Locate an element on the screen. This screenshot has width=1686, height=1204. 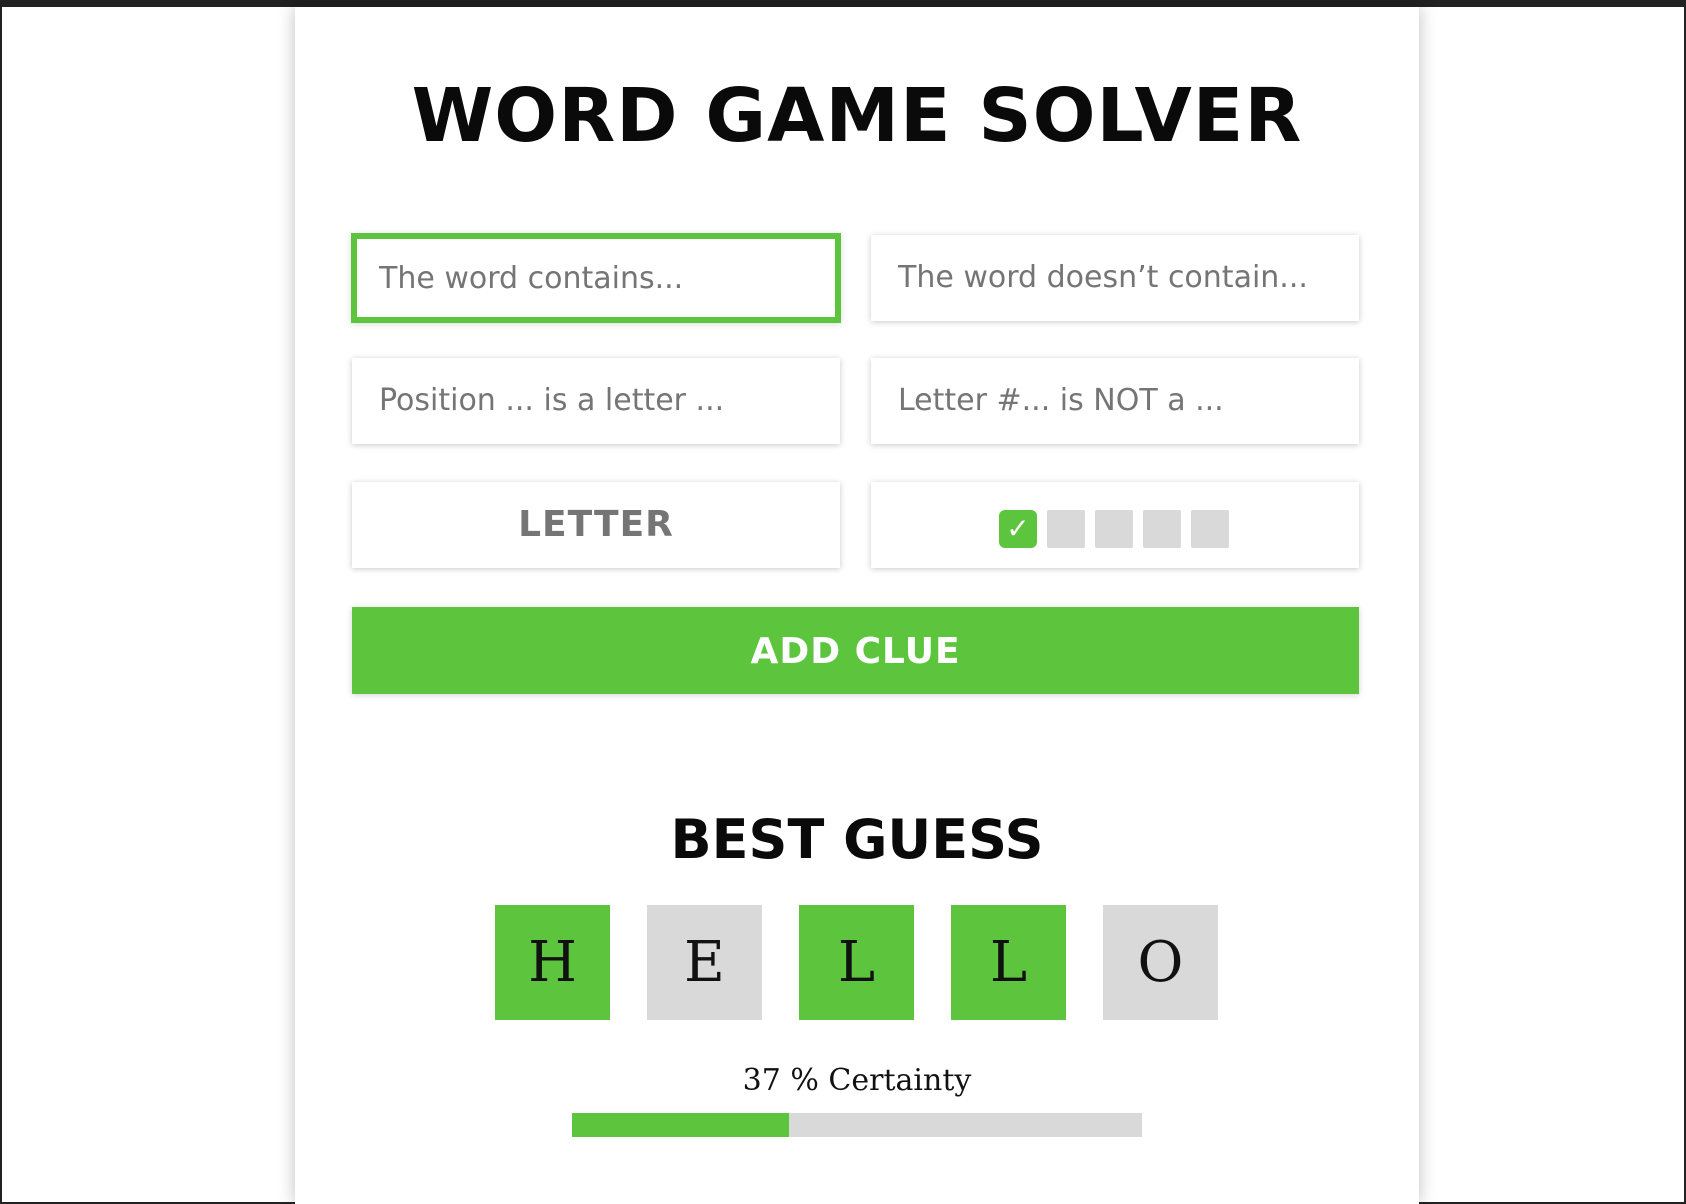
certainty-label: 37 % Certainty is located at coordinates (857, 1080).